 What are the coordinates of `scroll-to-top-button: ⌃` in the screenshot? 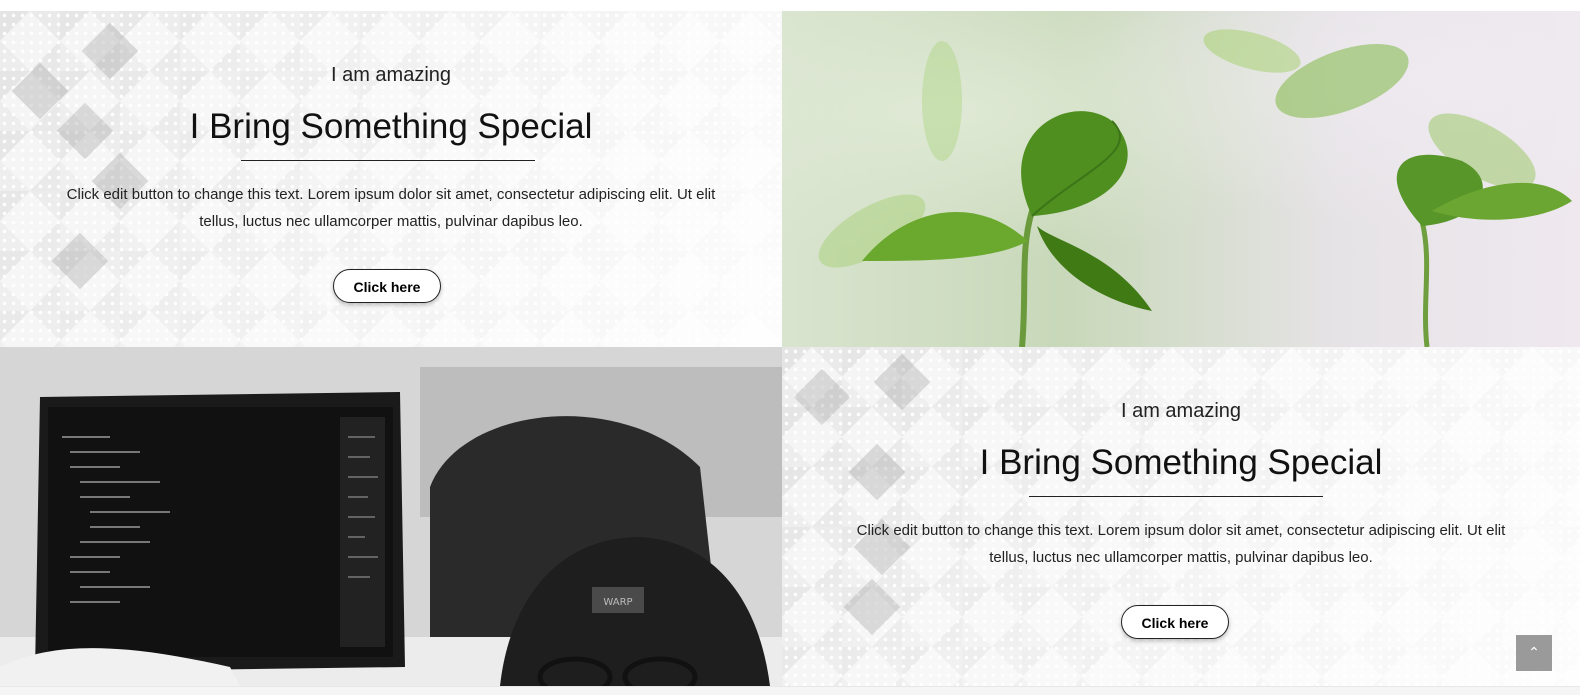 It's located at (1534, 653).